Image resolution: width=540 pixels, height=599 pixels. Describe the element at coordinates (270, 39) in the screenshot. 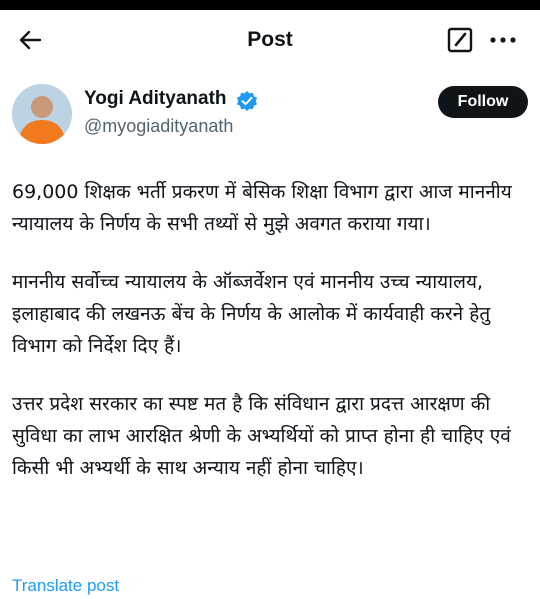

I see `top-bar: Post` at that location.